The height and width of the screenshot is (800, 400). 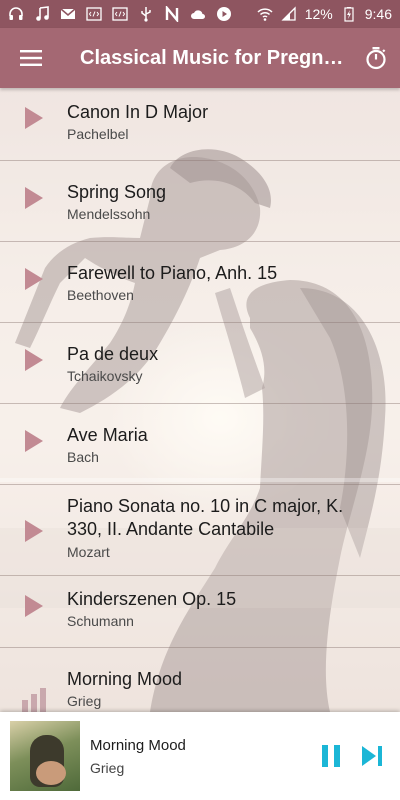 I want to click on pause-icon, so click(x=331, y=756).